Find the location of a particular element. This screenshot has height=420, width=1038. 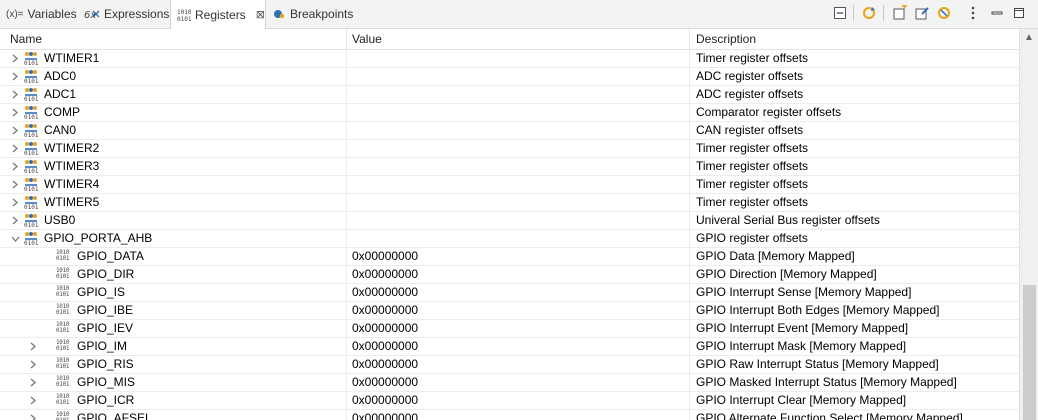

table-row: 0101 WTIMER2 Timer register offsets is located at coordinates (509, 149).